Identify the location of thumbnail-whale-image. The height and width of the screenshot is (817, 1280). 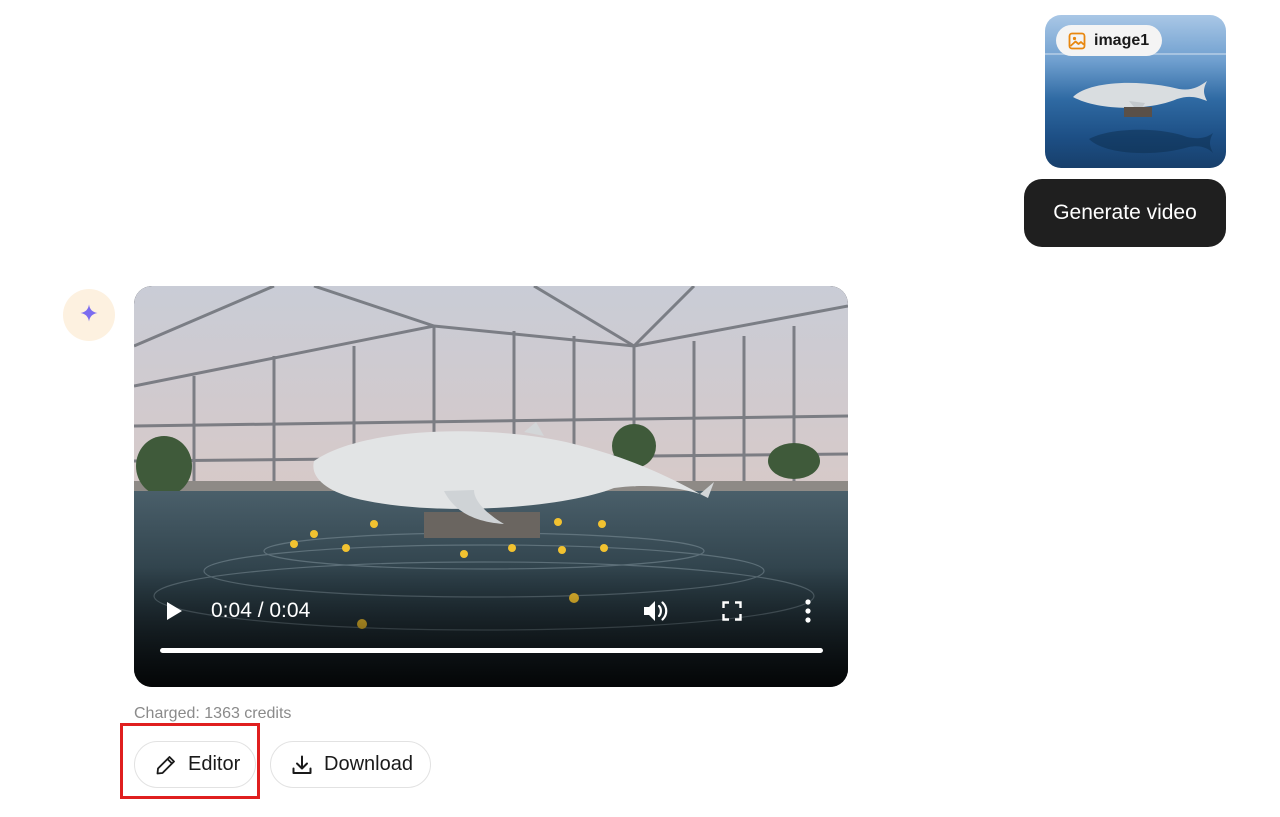
(1140, 99).